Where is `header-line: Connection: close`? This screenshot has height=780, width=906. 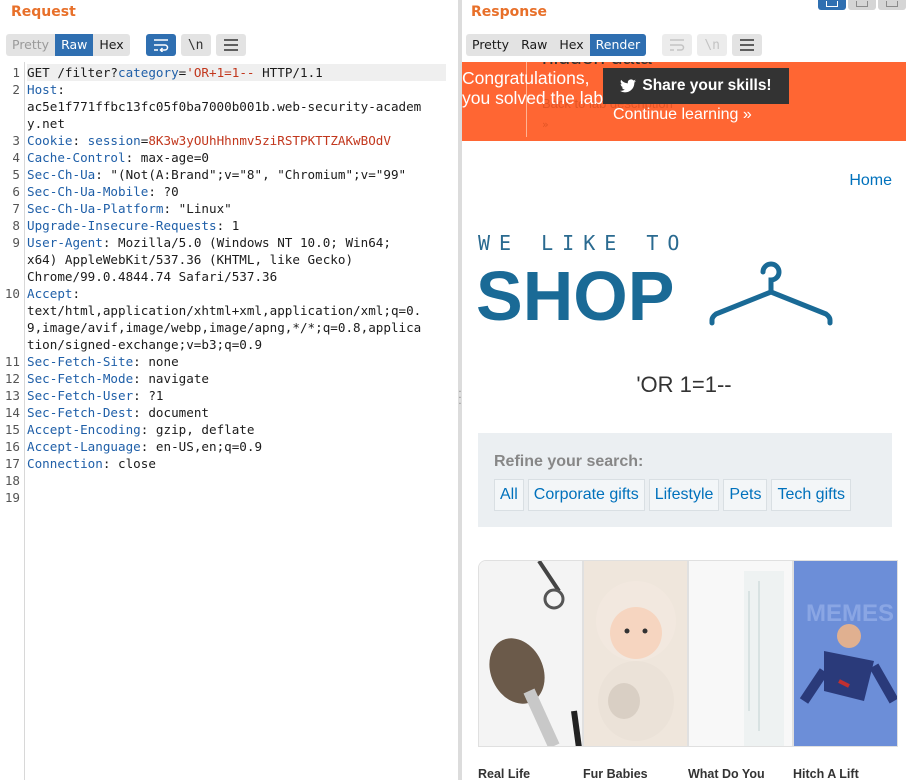 header-line: Connection: close is located at coordinates (91, 463).